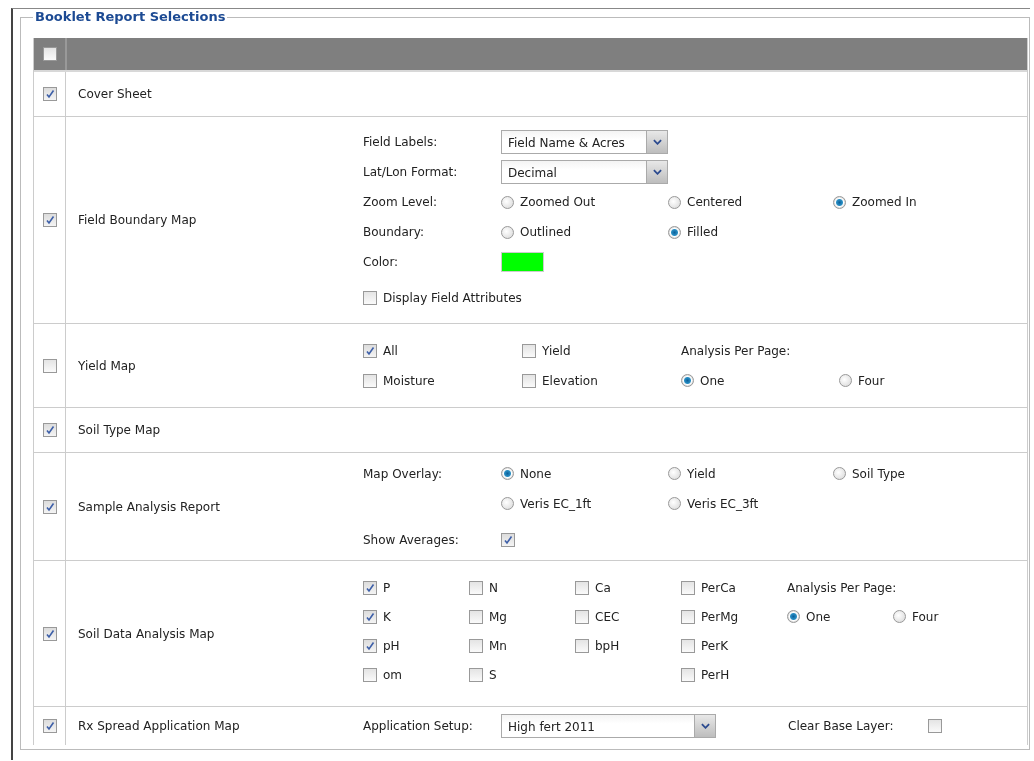 This screenshot has height=761, width=1034. What do you see at coordinates (387, 587) in the screenshot?
I see `checkbox-label: P` at bounding box center [387, 587].